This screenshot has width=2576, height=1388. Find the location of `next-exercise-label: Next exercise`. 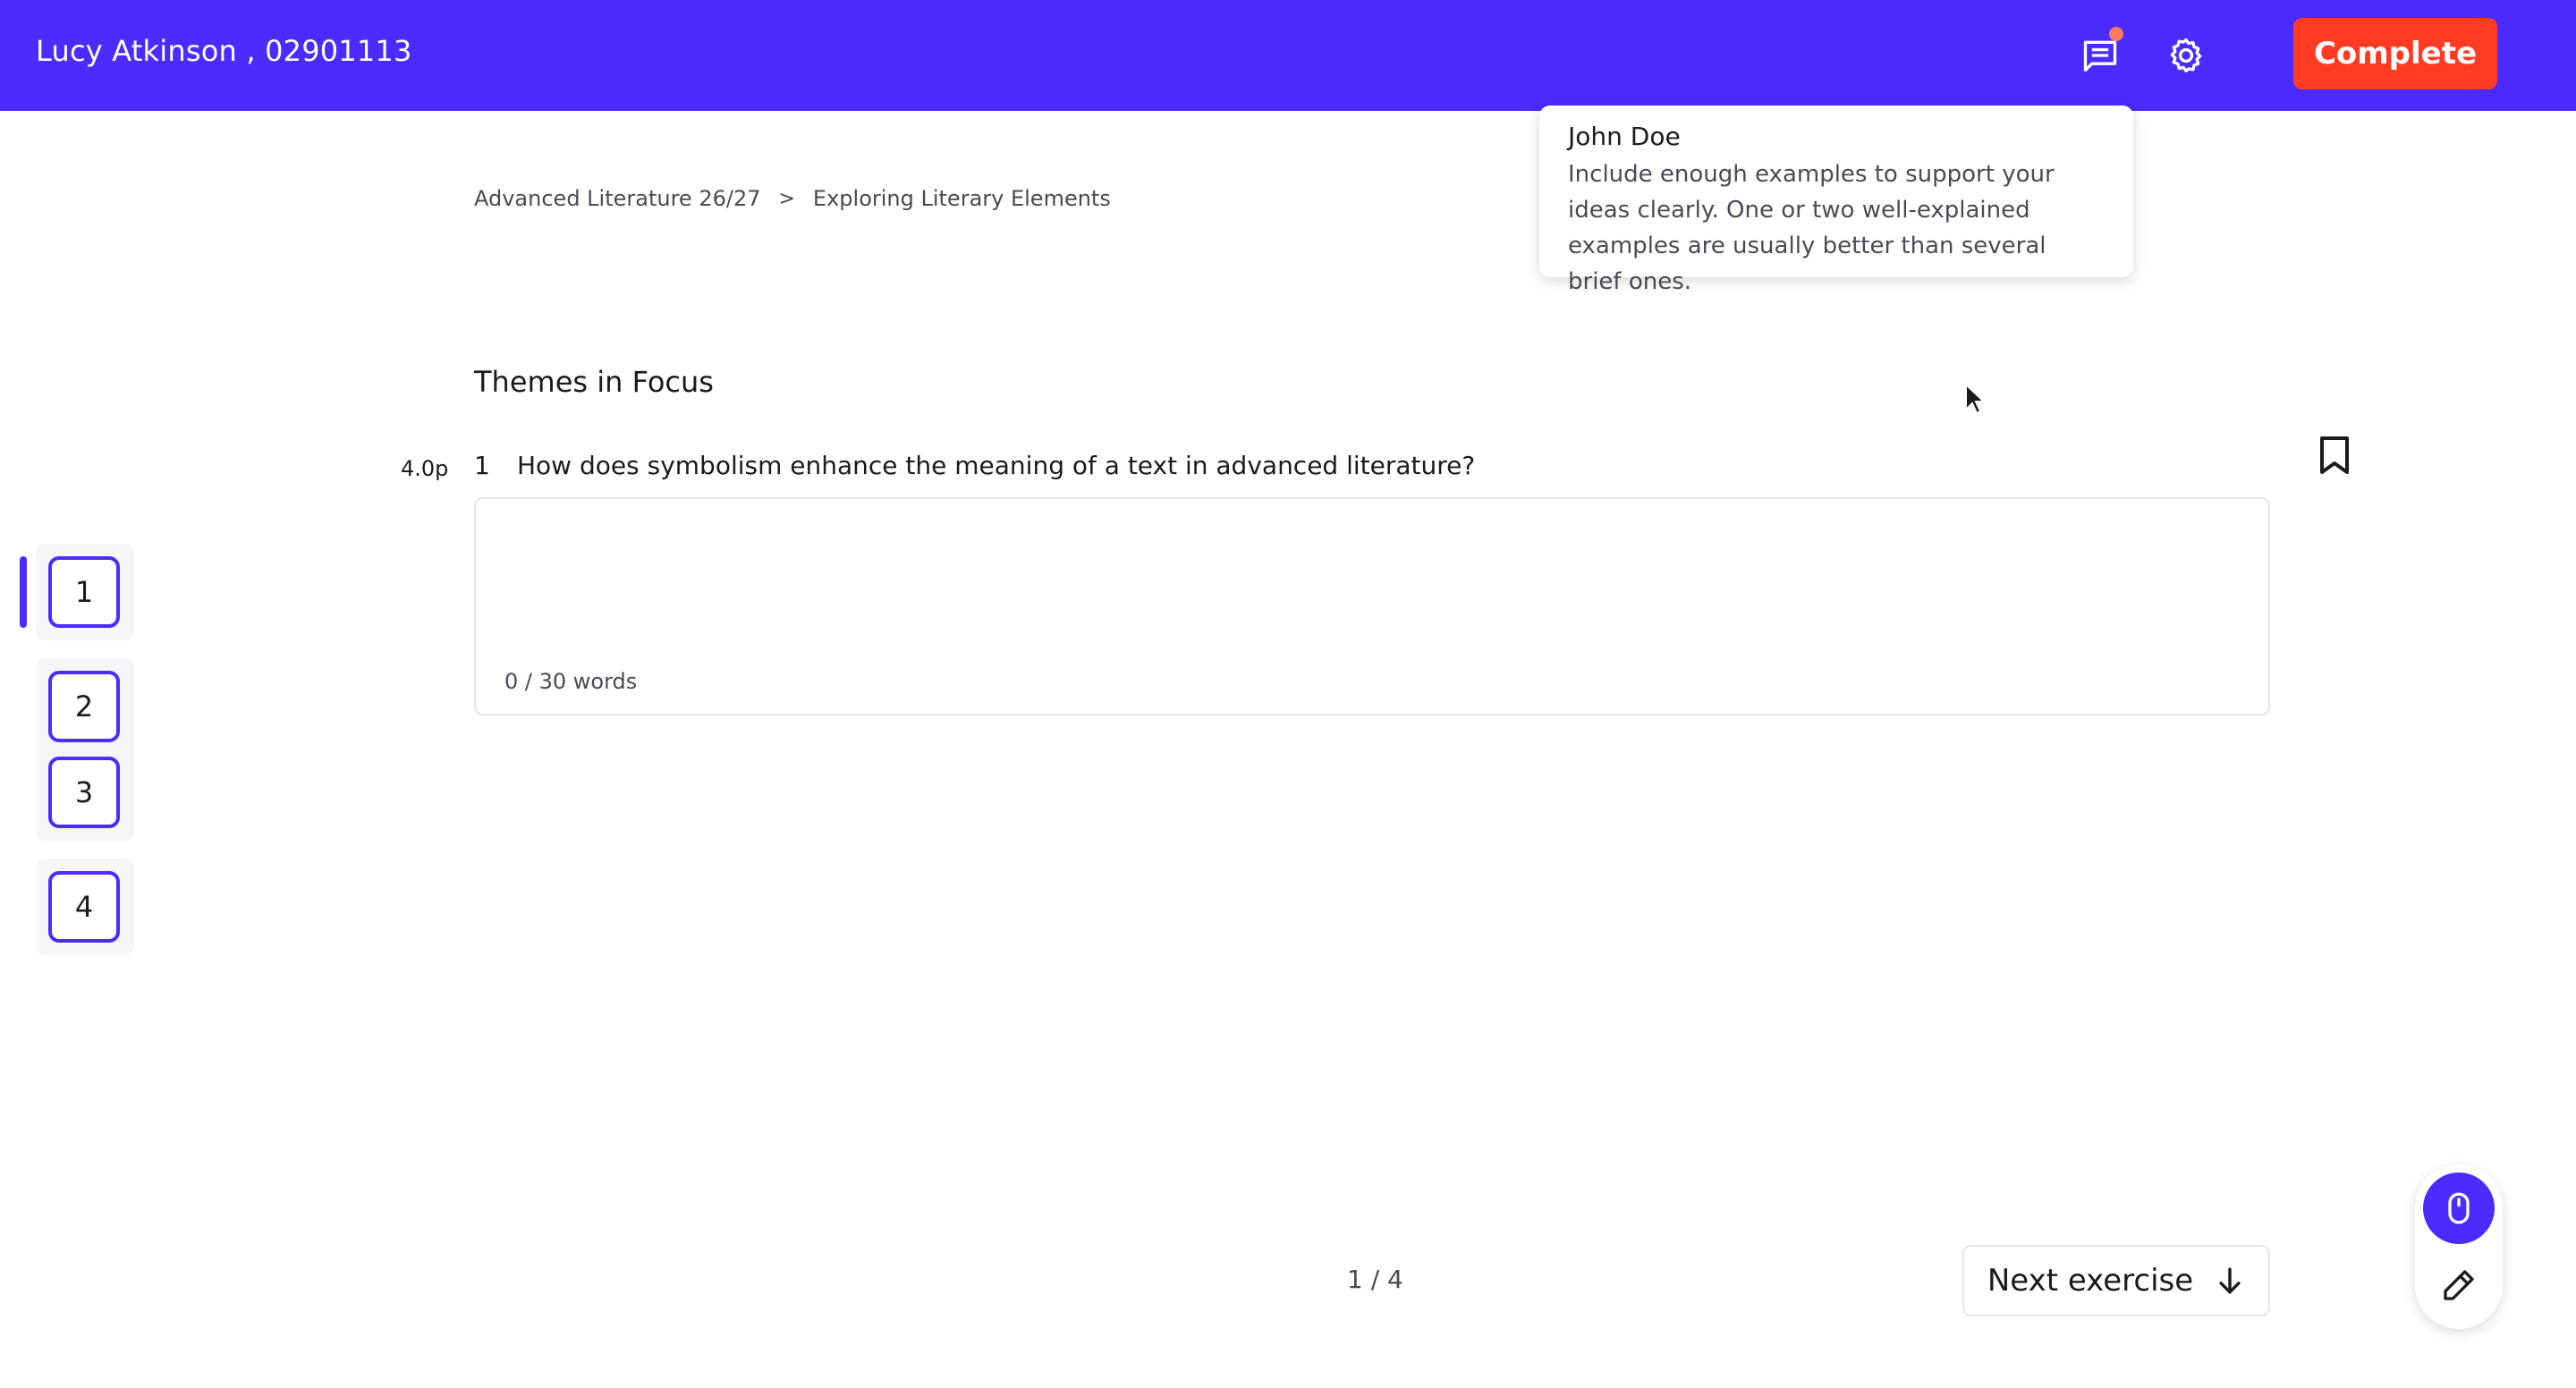

next-exercise-label: Next exercise is located at coordinates (2090, 1281).